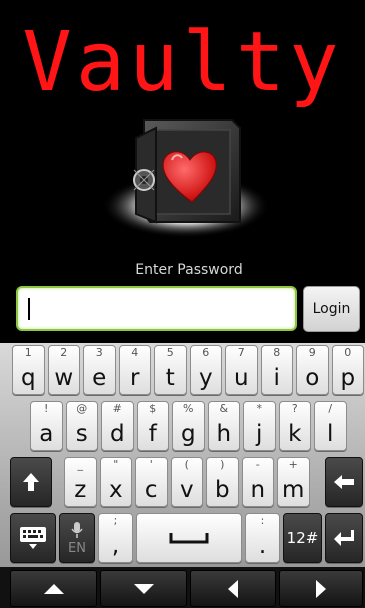 This screenshot has height=608, width=365. I want to click on shift-arrow-icon, so click(31, 482).